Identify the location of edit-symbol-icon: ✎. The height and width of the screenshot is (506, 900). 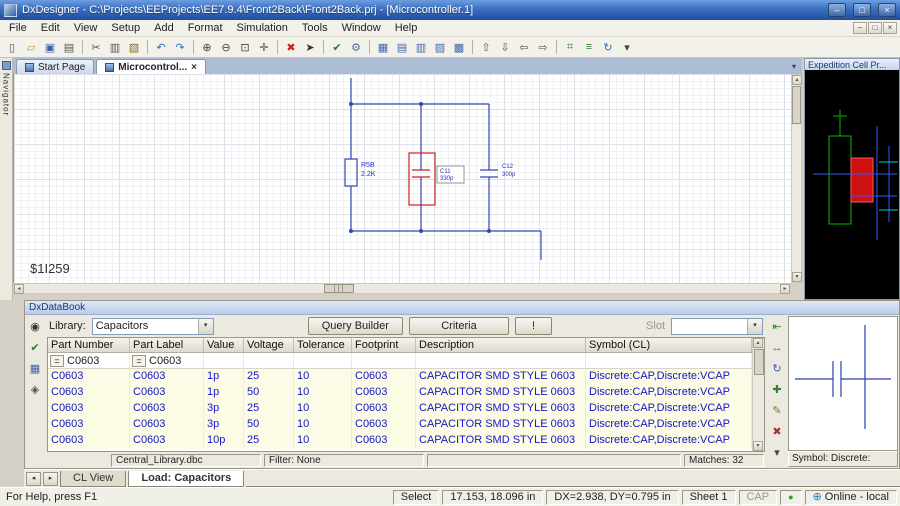
(777, 411).